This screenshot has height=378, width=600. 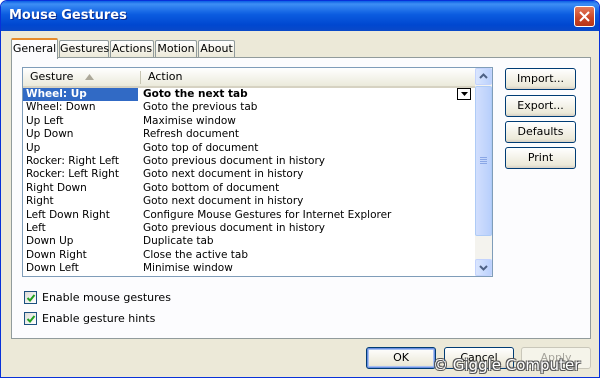 What do you see at coordinates (249, 255) in the screenshot?
I see `table-row: Down Right Close the active tab` at bounding box center [249, 255].